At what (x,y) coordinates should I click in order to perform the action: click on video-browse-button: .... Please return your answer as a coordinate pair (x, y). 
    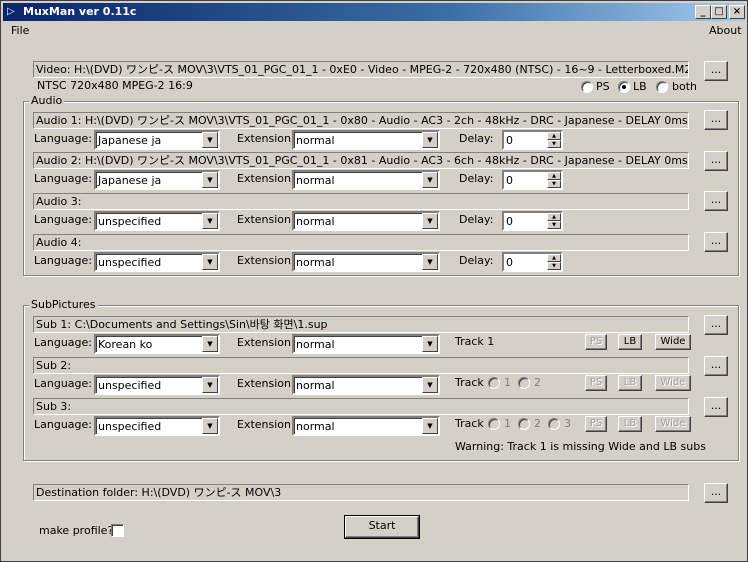
    Looking at the image, I should click on (716, 71).